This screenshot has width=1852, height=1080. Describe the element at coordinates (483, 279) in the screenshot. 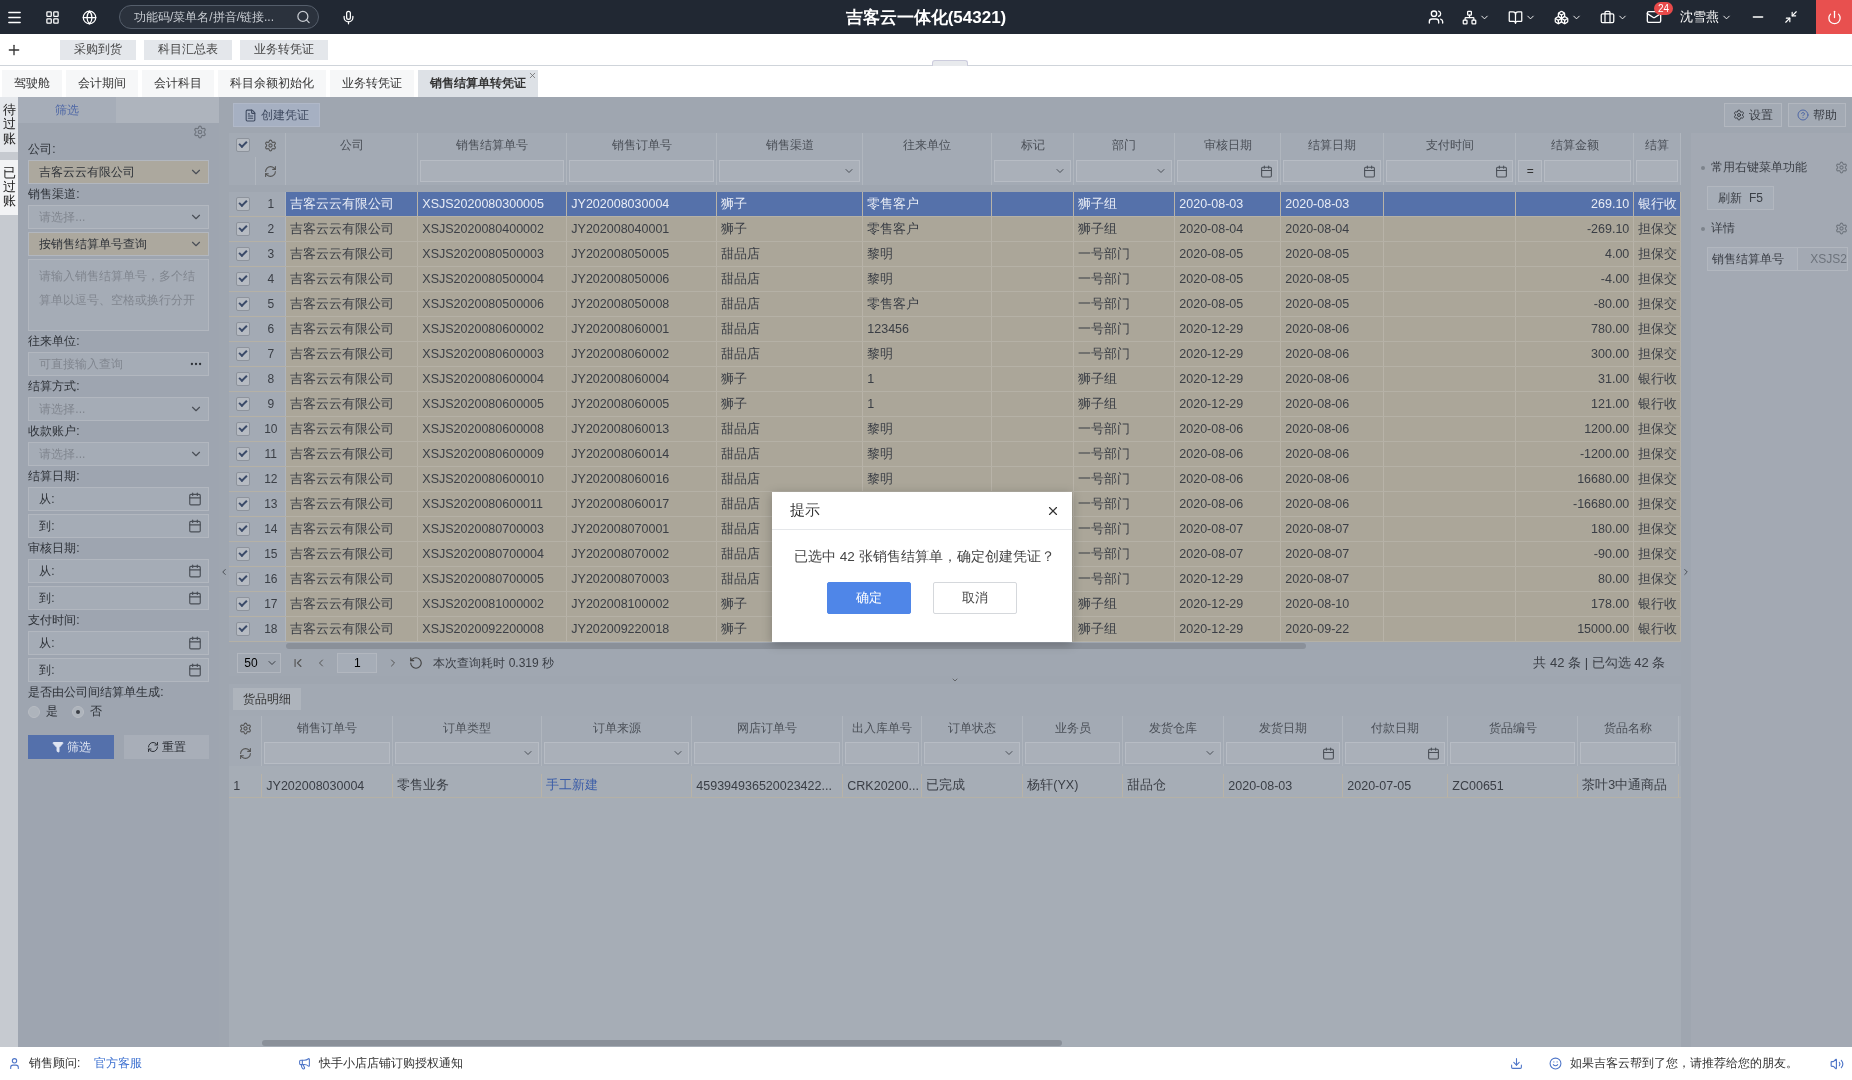

I see `table-cell: XSJS2020080500004` at that location.